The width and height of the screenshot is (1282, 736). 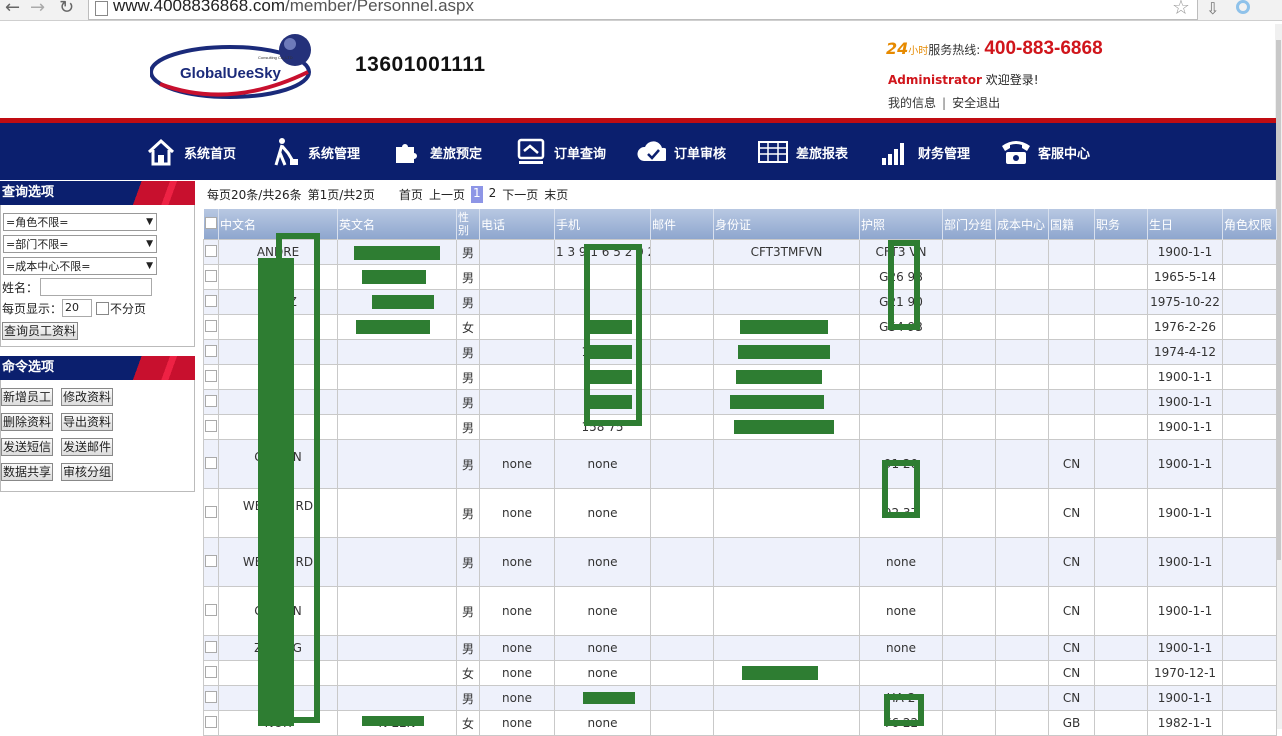 I want to click on data-share-button: 数据共享, so click(x=27, y=472).